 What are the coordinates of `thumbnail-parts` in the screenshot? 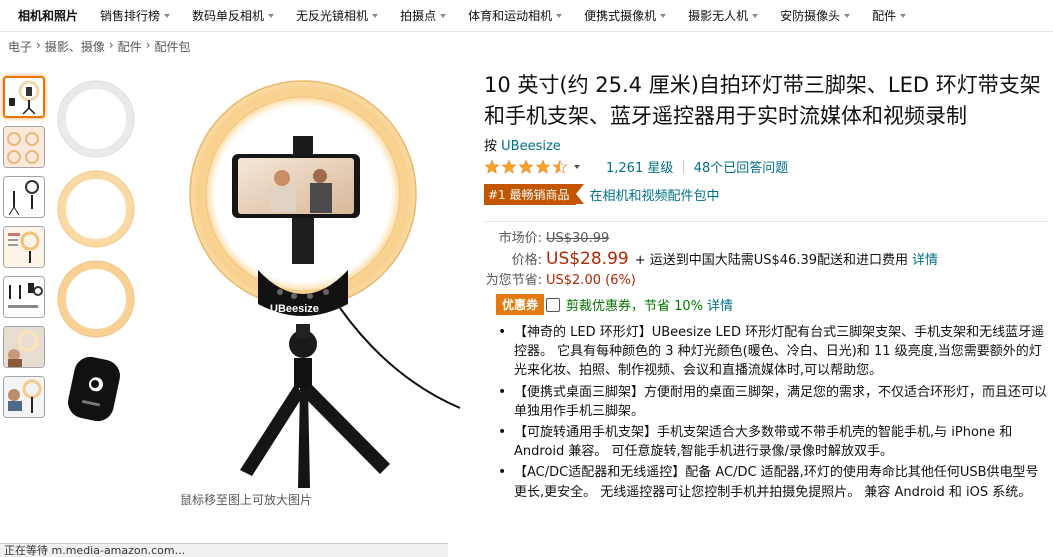 It's located at (24, 297).